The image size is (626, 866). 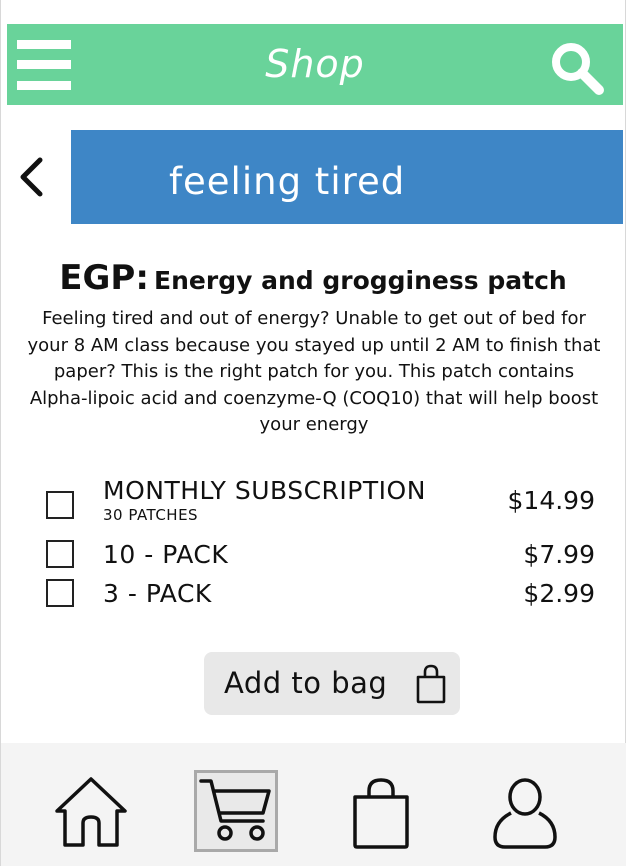 I want to click on category-label: feeling tired, so click(x=287, y=181).